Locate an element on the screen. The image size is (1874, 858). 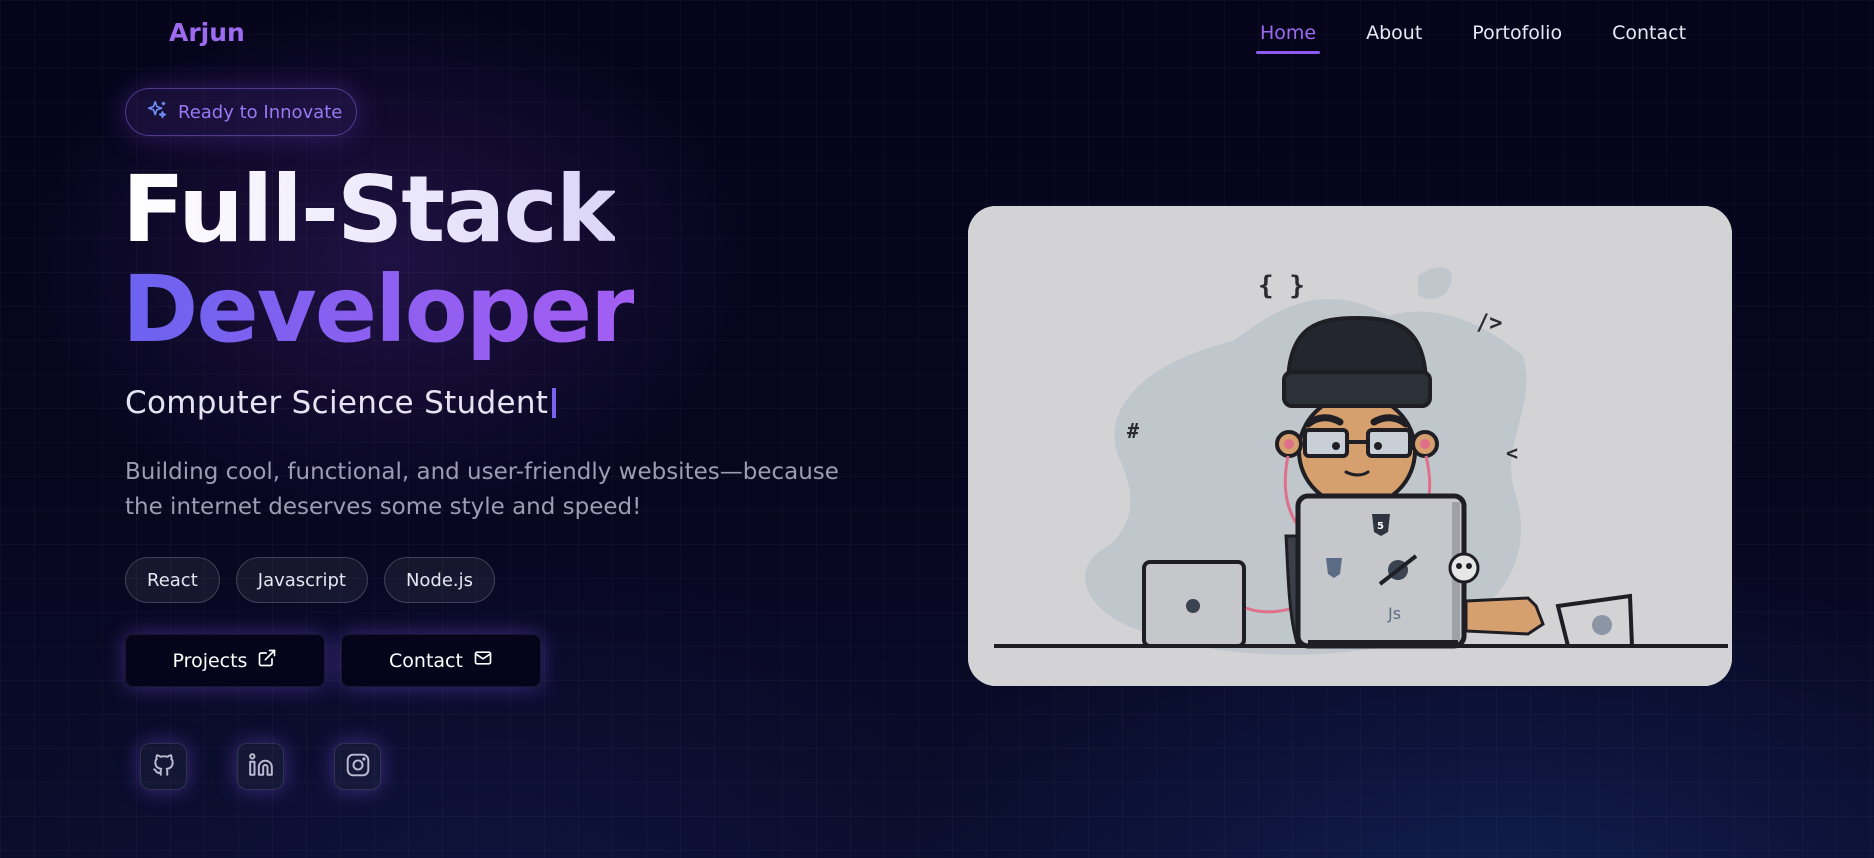
contact-button-label: Contact is located at coordinates (426, 660).